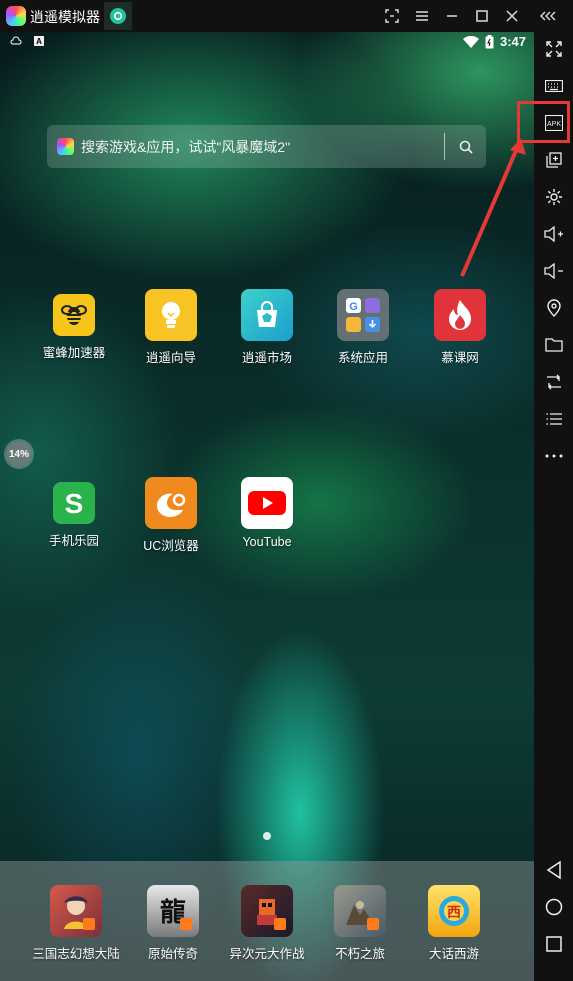 The height and width of the screenshot is (981, 573). I want to click on back-icon, so click(553, 870).